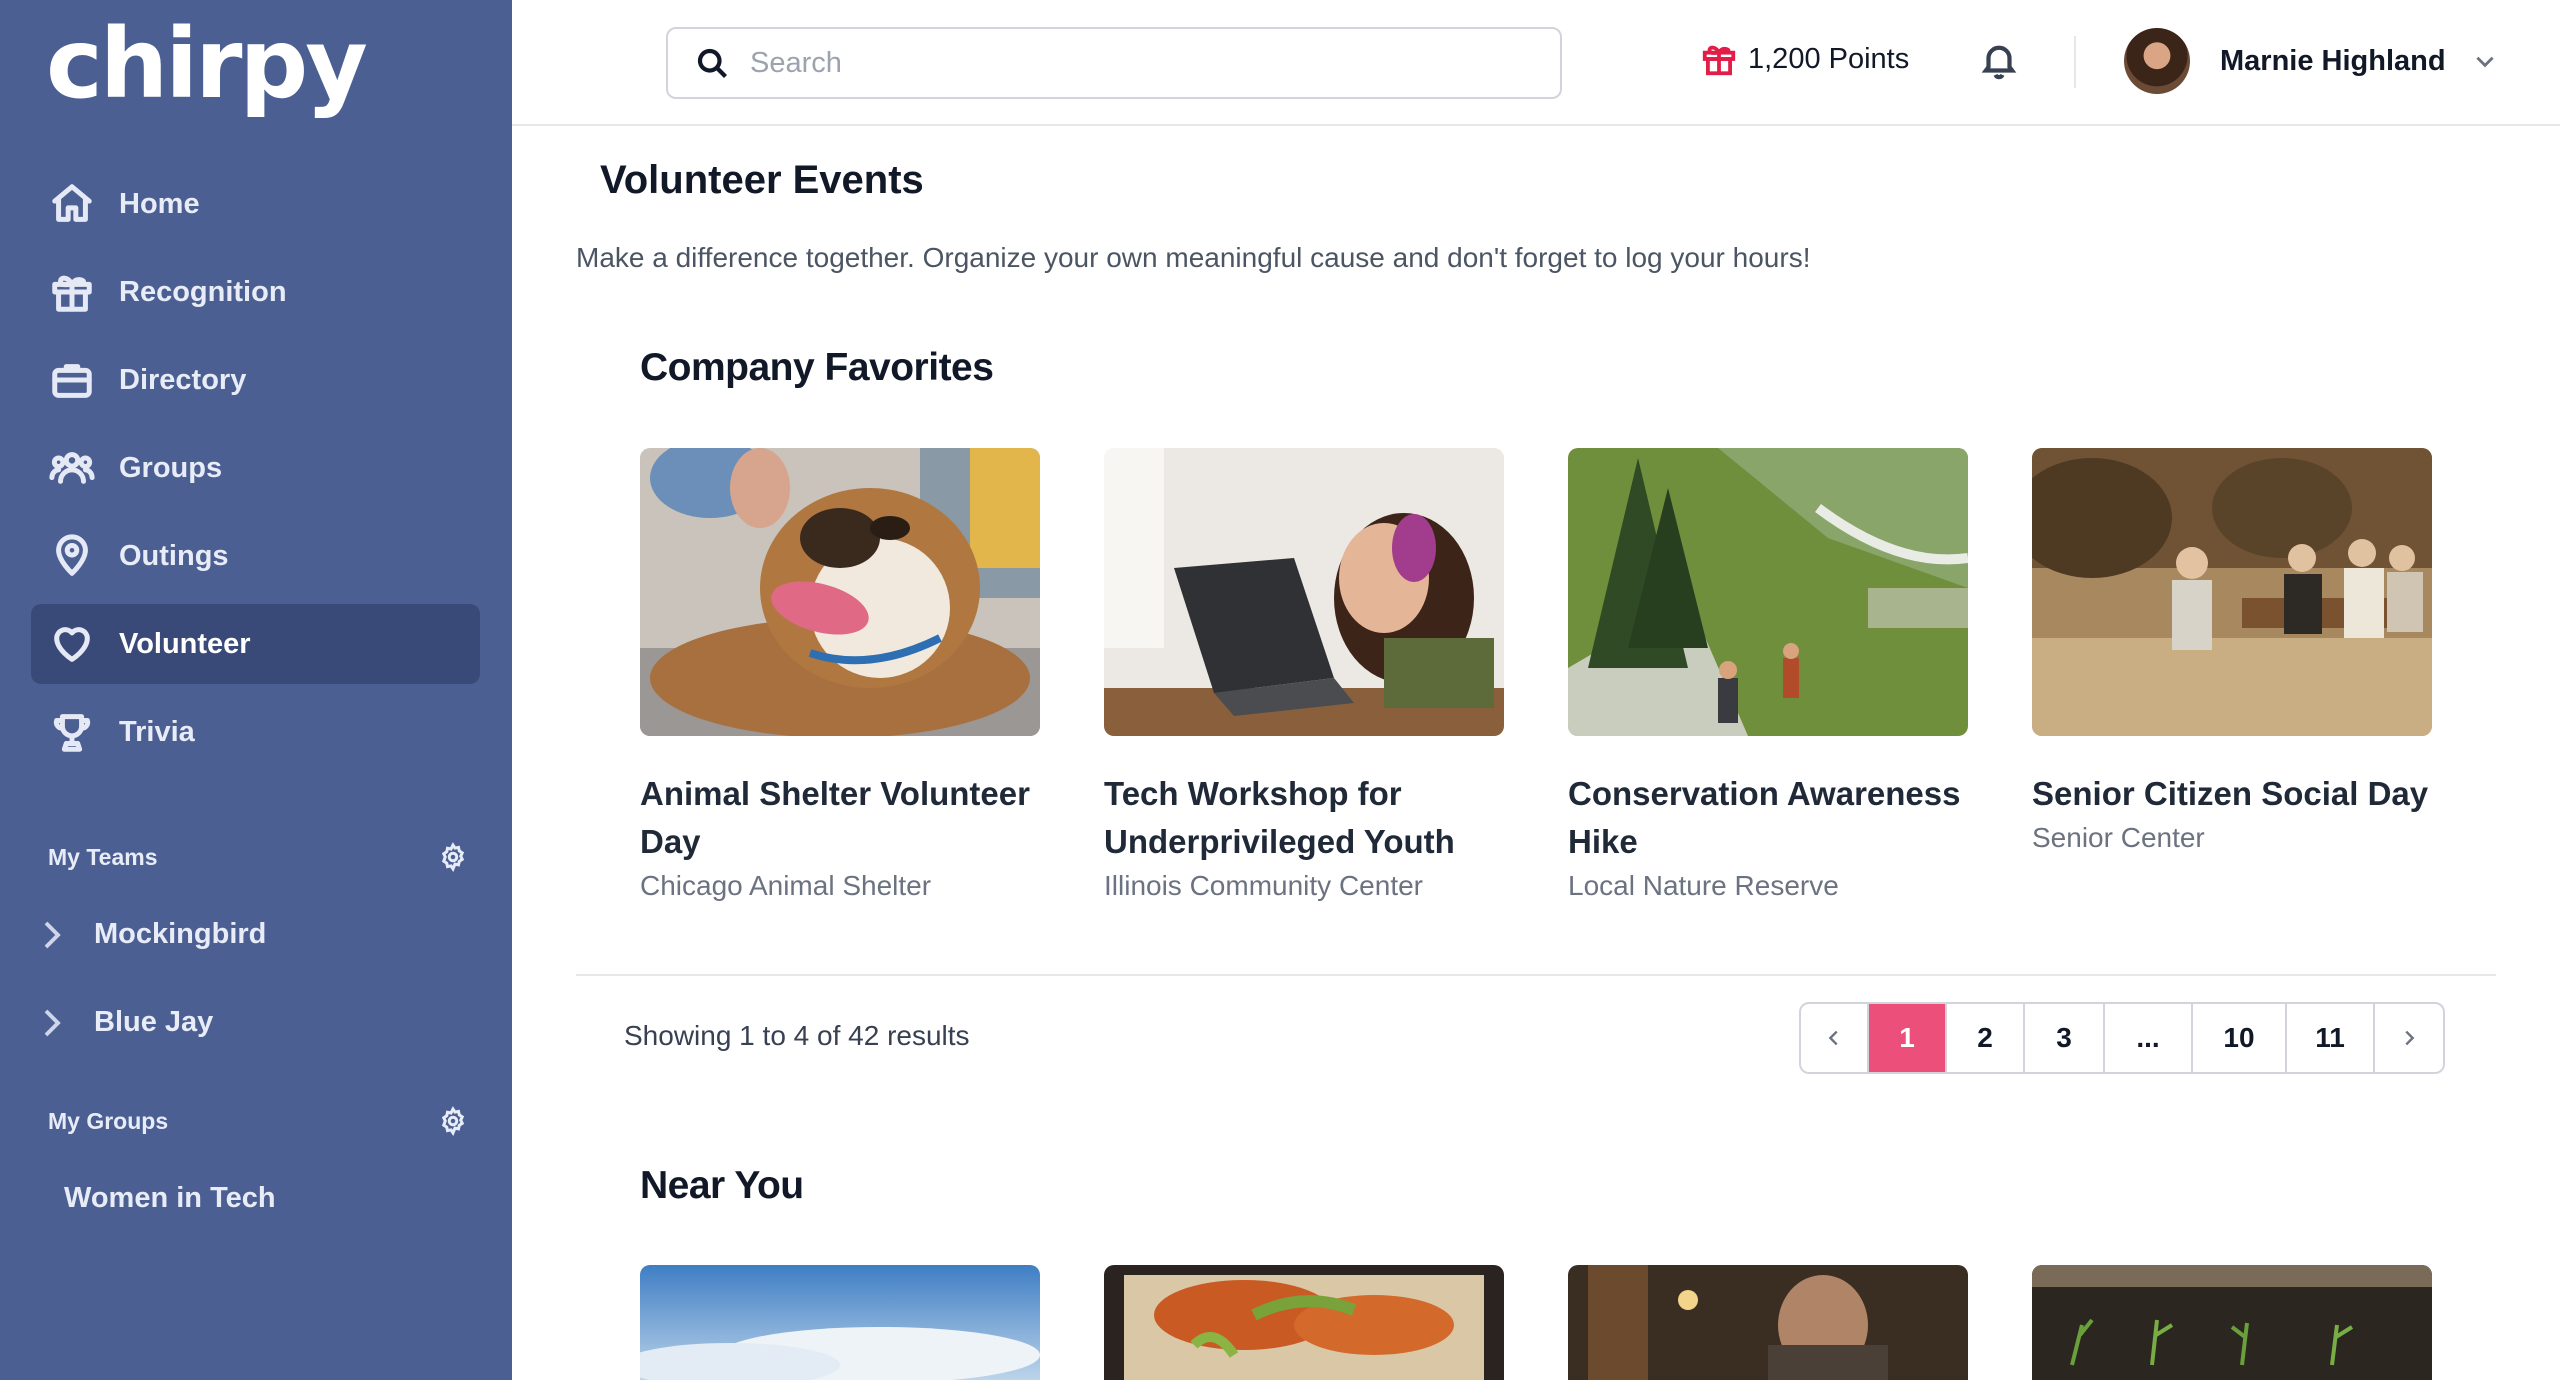 The height and width of the screenshot is (1380, 2560). I want to click on users-icon, so click(72, 468).